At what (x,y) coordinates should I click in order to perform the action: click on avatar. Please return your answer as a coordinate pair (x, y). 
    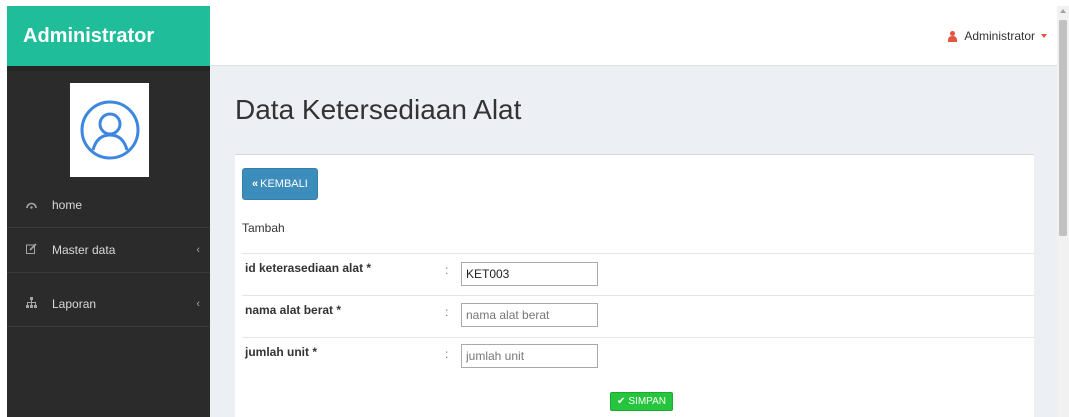
    Looking at the image, I should click on (109, 130).